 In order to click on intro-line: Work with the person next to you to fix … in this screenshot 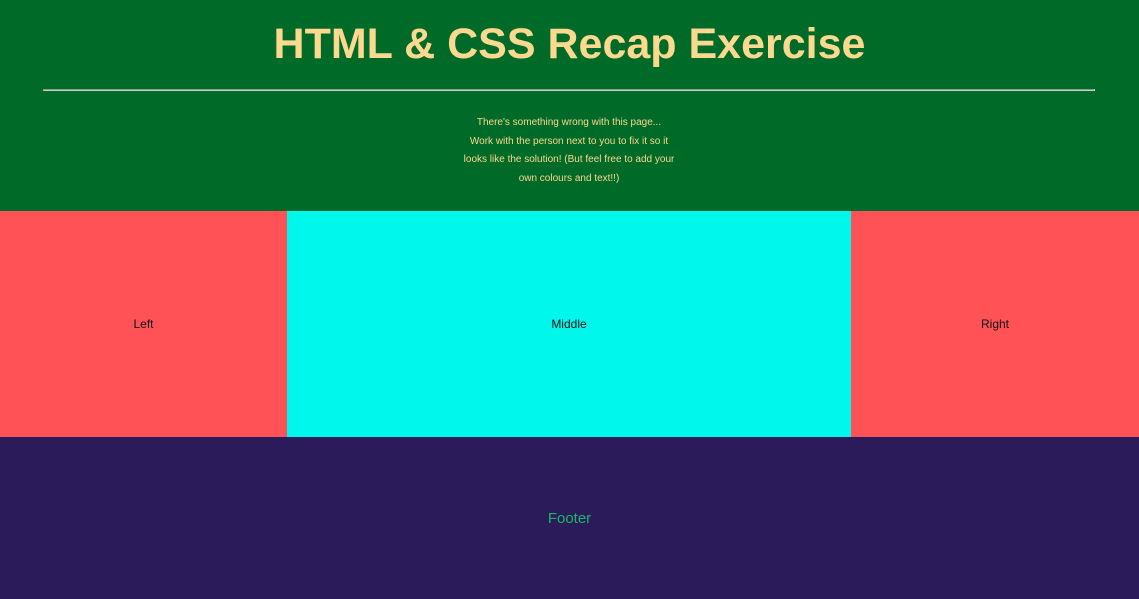, I will do `click(569, 141)`.